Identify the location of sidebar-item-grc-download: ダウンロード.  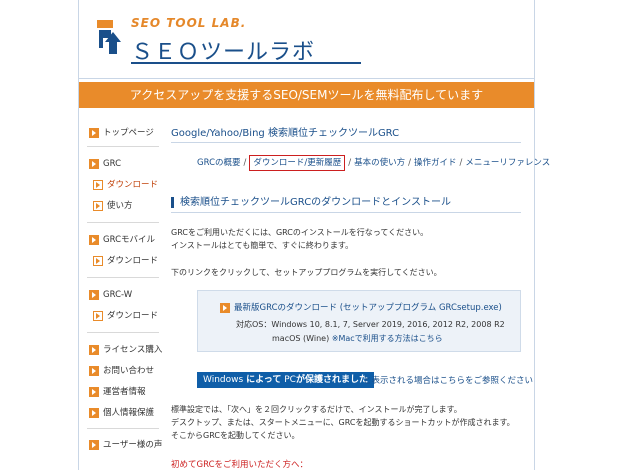
(125, 185).